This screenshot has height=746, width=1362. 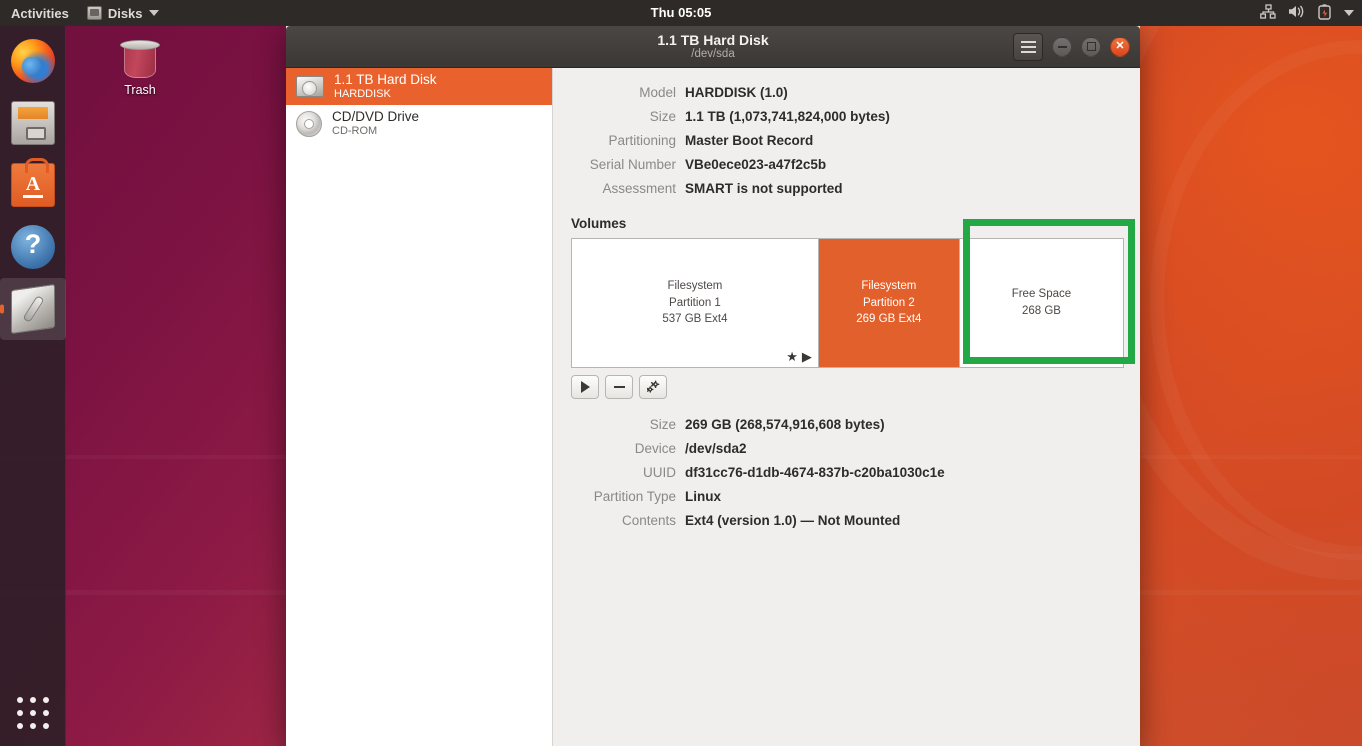 I want to click on firefox-icon, so click(x=33, y=61).